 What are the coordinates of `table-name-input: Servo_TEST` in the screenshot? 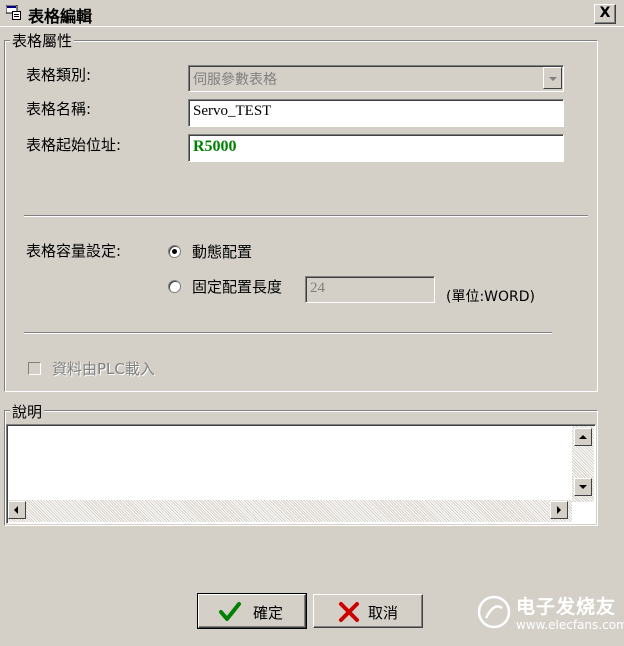 It's located at (376, 113).